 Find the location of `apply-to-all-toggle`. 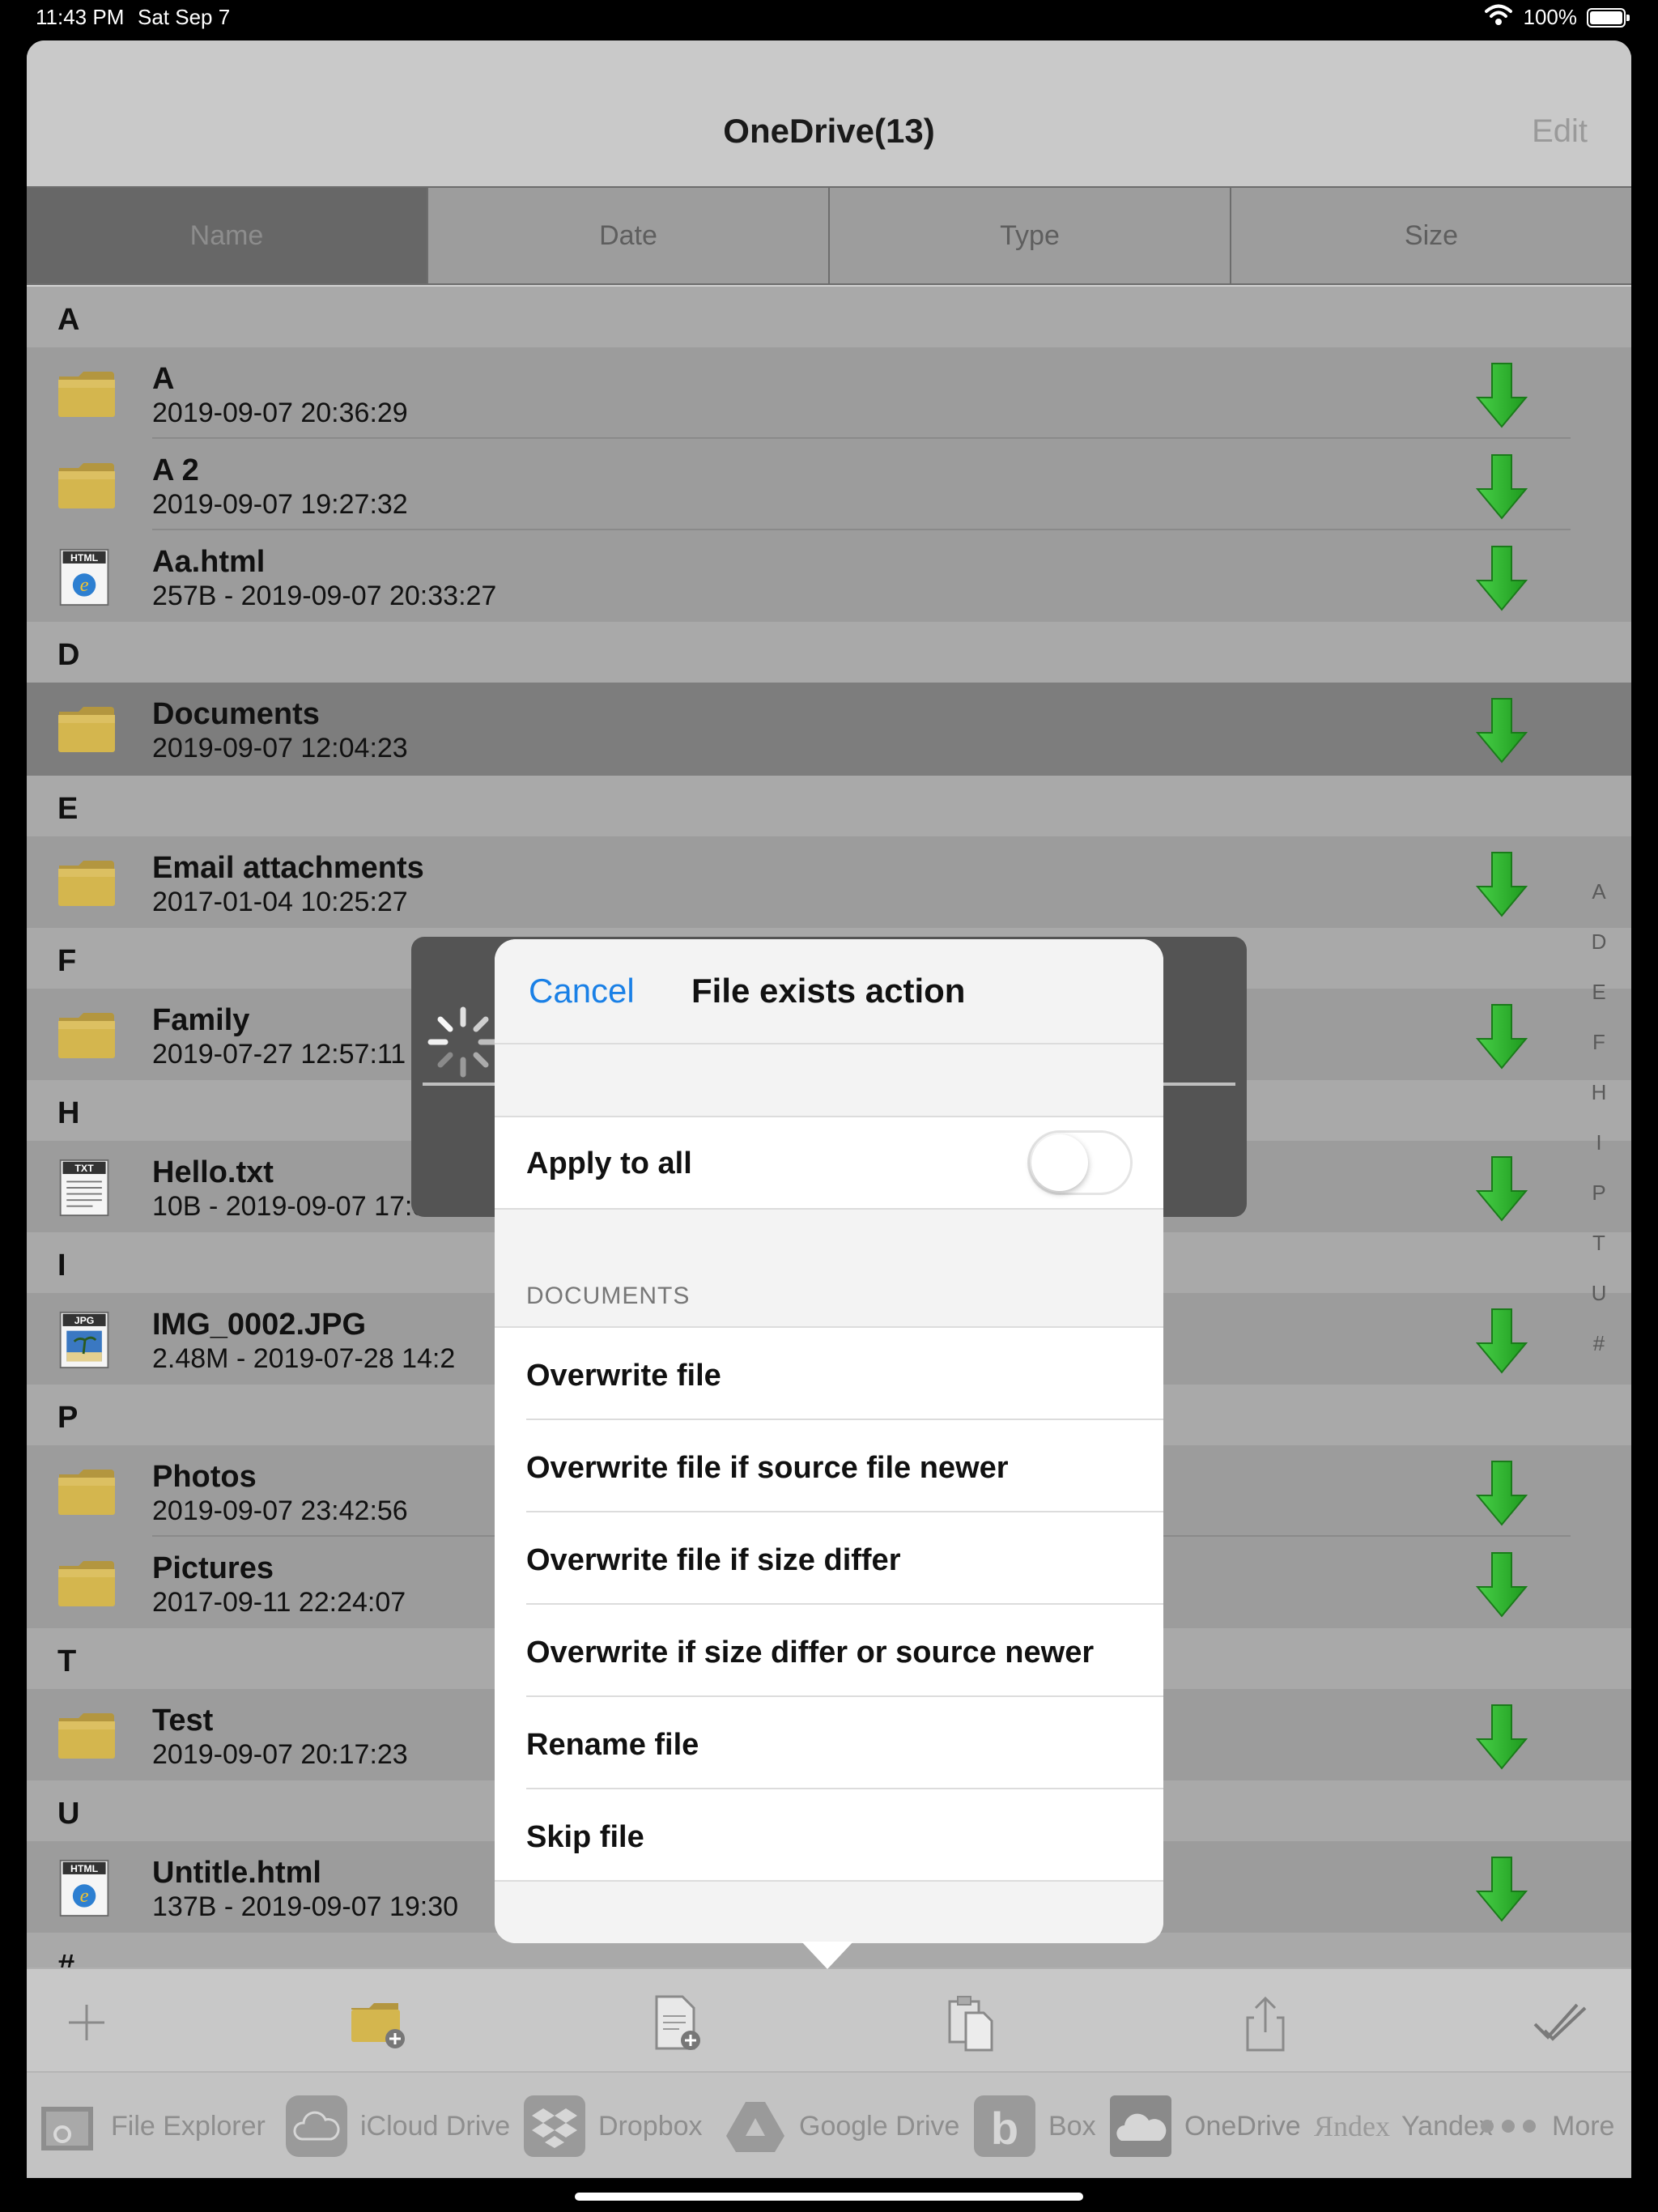

apply-to-all-toggle is located at coordinates (1080, 1162).